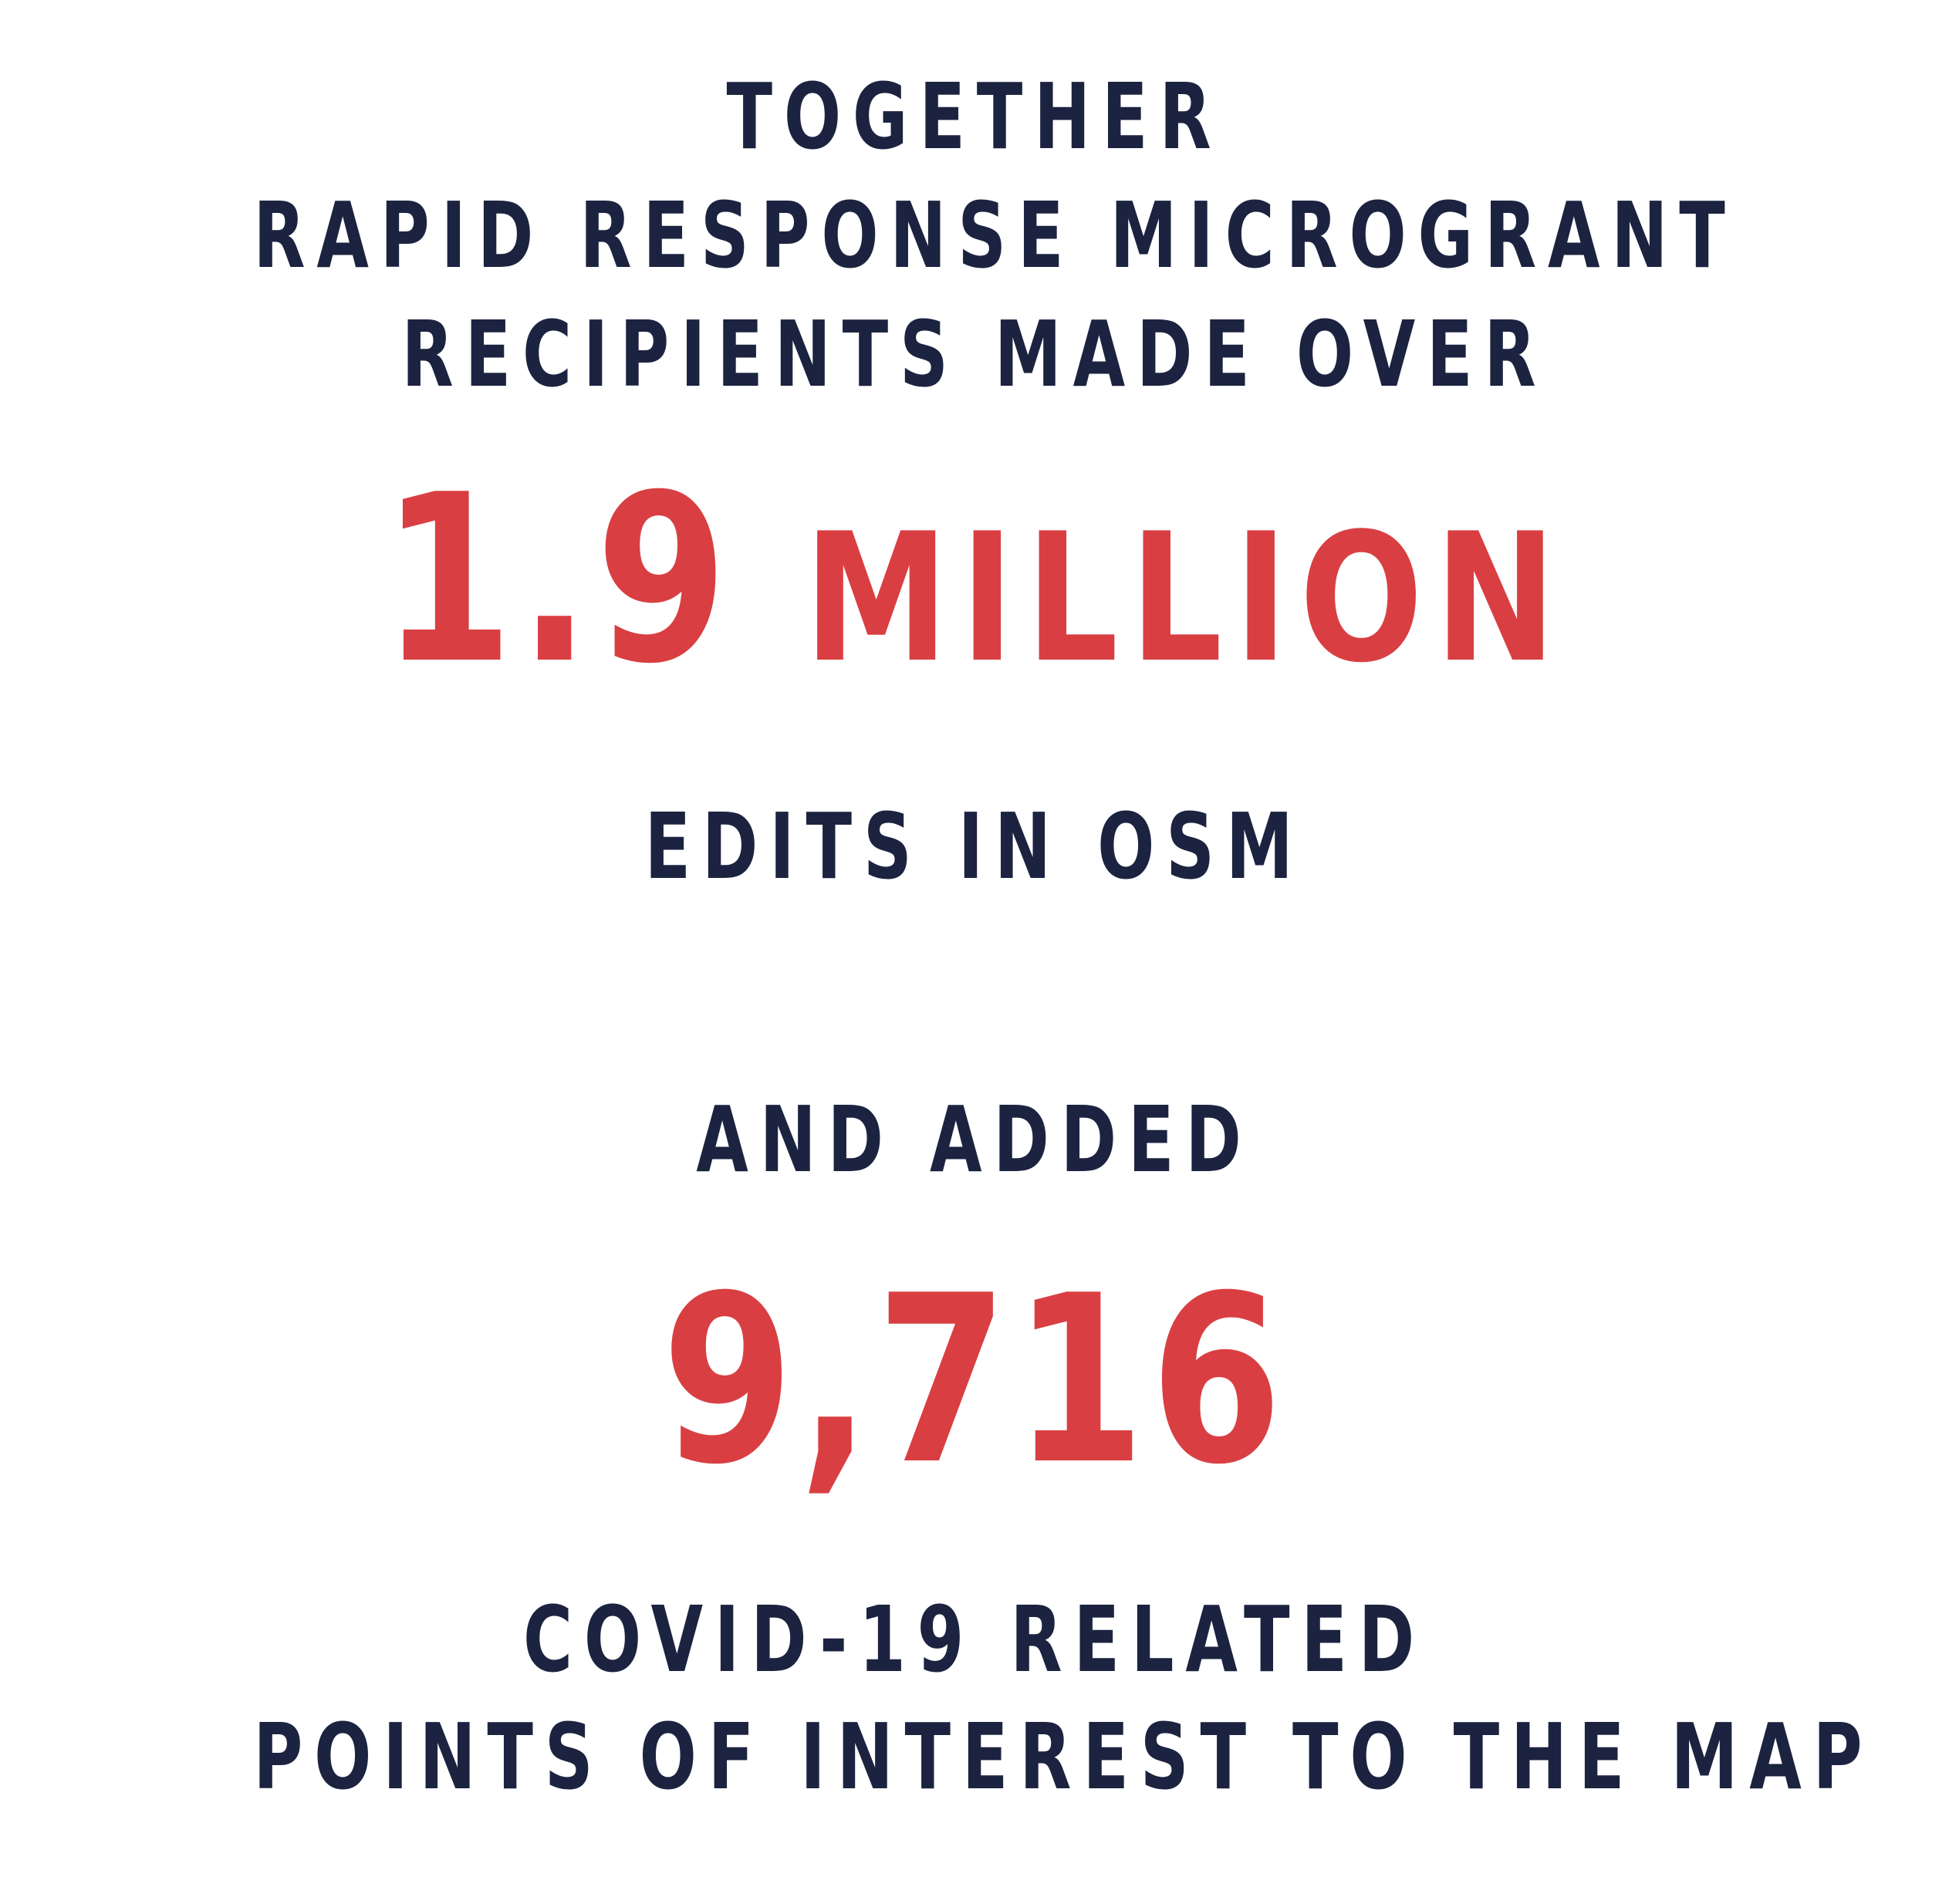 This screenshot has height=1904, width=1949. Describe the element at coordinates (995, 235) in the screenshot. I see `intro-line-microgrant: RAPID RESPONSE MICROGRANT` at that location.